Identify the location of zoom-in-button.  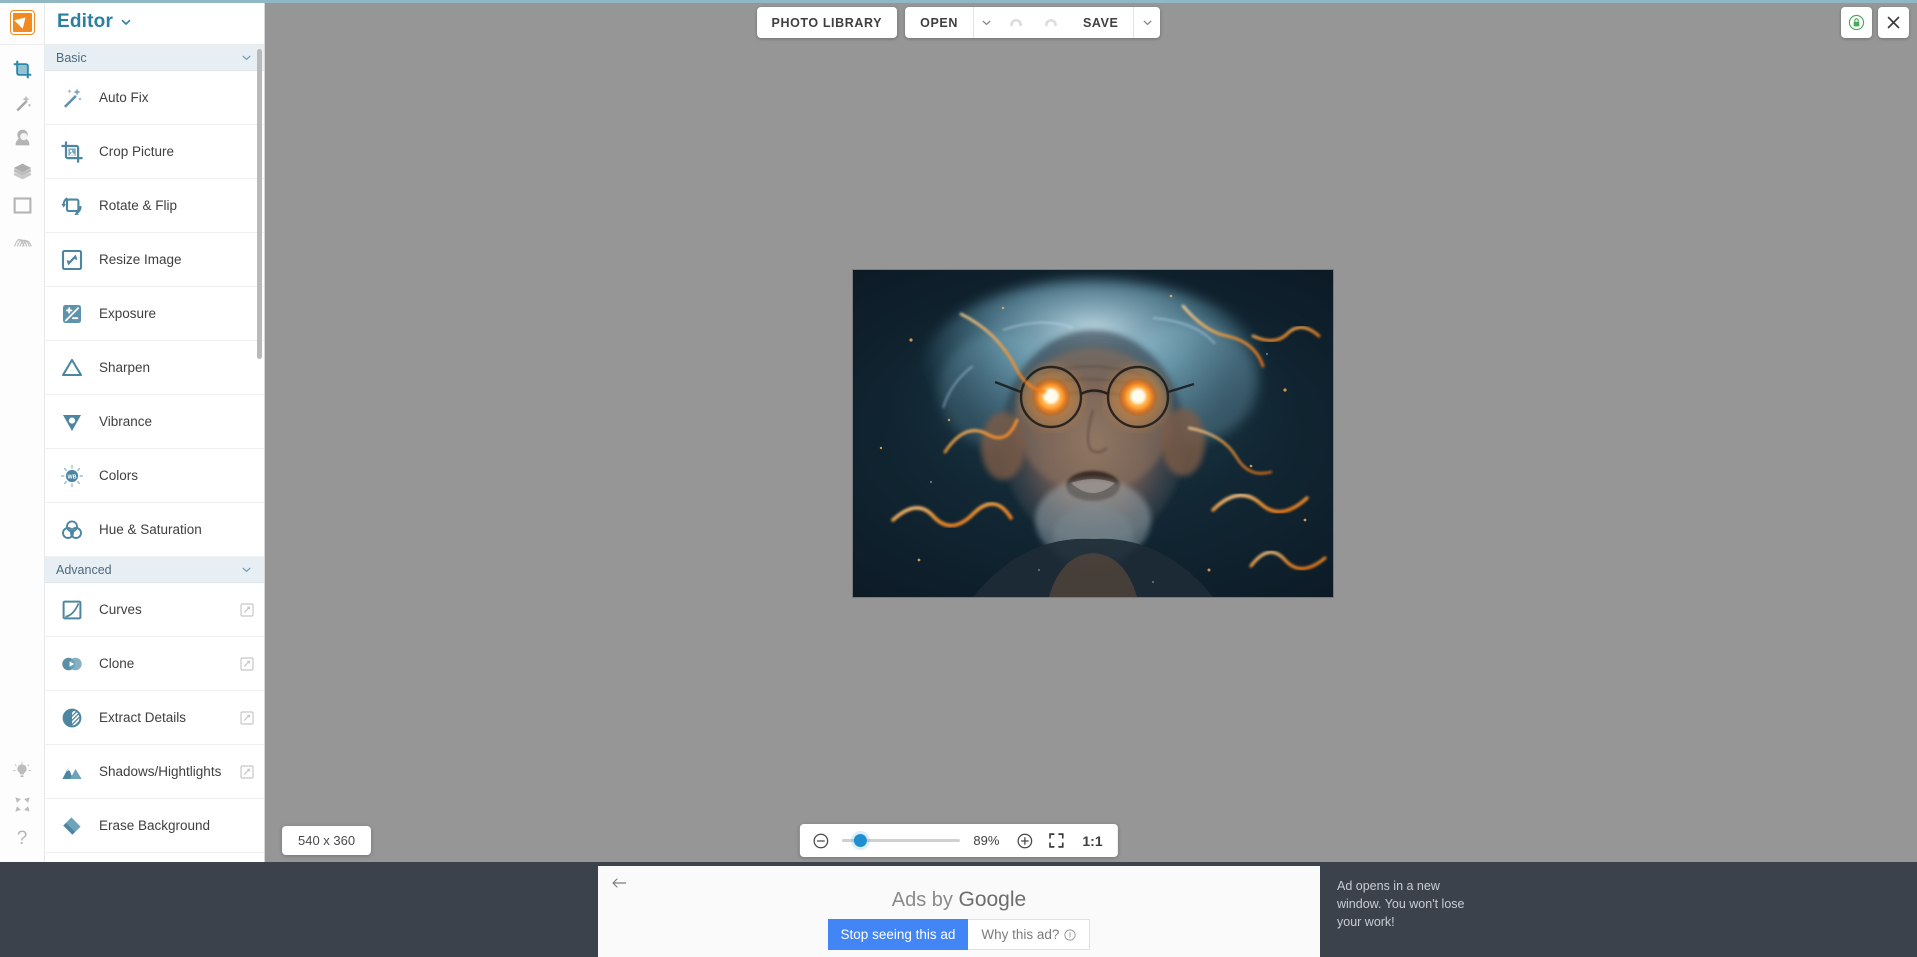
(1024, 841).